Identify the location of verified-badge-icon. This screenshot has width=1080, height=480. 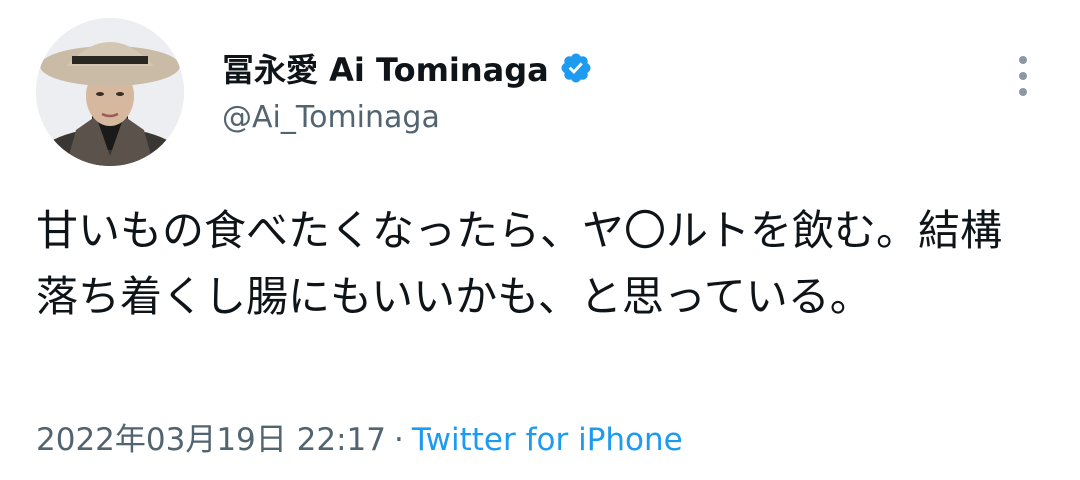
(576, 68).